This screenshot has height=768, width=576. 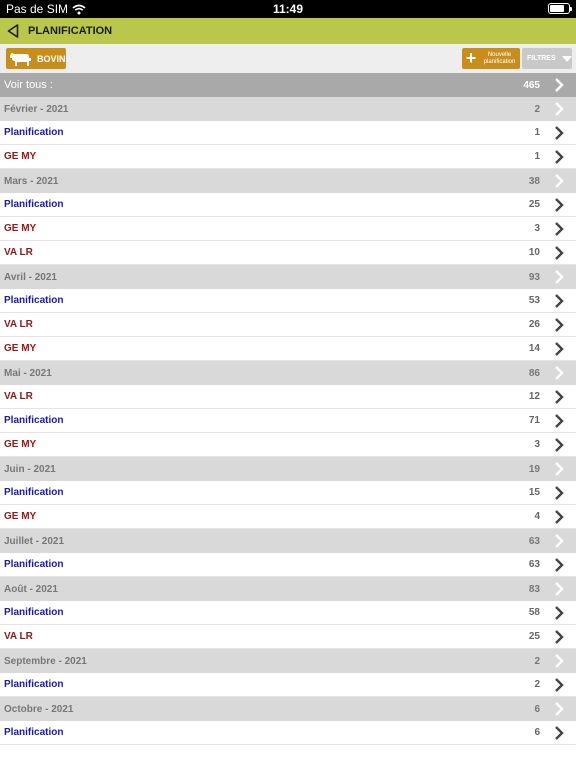 What do you see at coordinates (288, 661) in the screenshot?
I see `month-header-row: Septembre - 2021 2` at bounding box center [288, 661].